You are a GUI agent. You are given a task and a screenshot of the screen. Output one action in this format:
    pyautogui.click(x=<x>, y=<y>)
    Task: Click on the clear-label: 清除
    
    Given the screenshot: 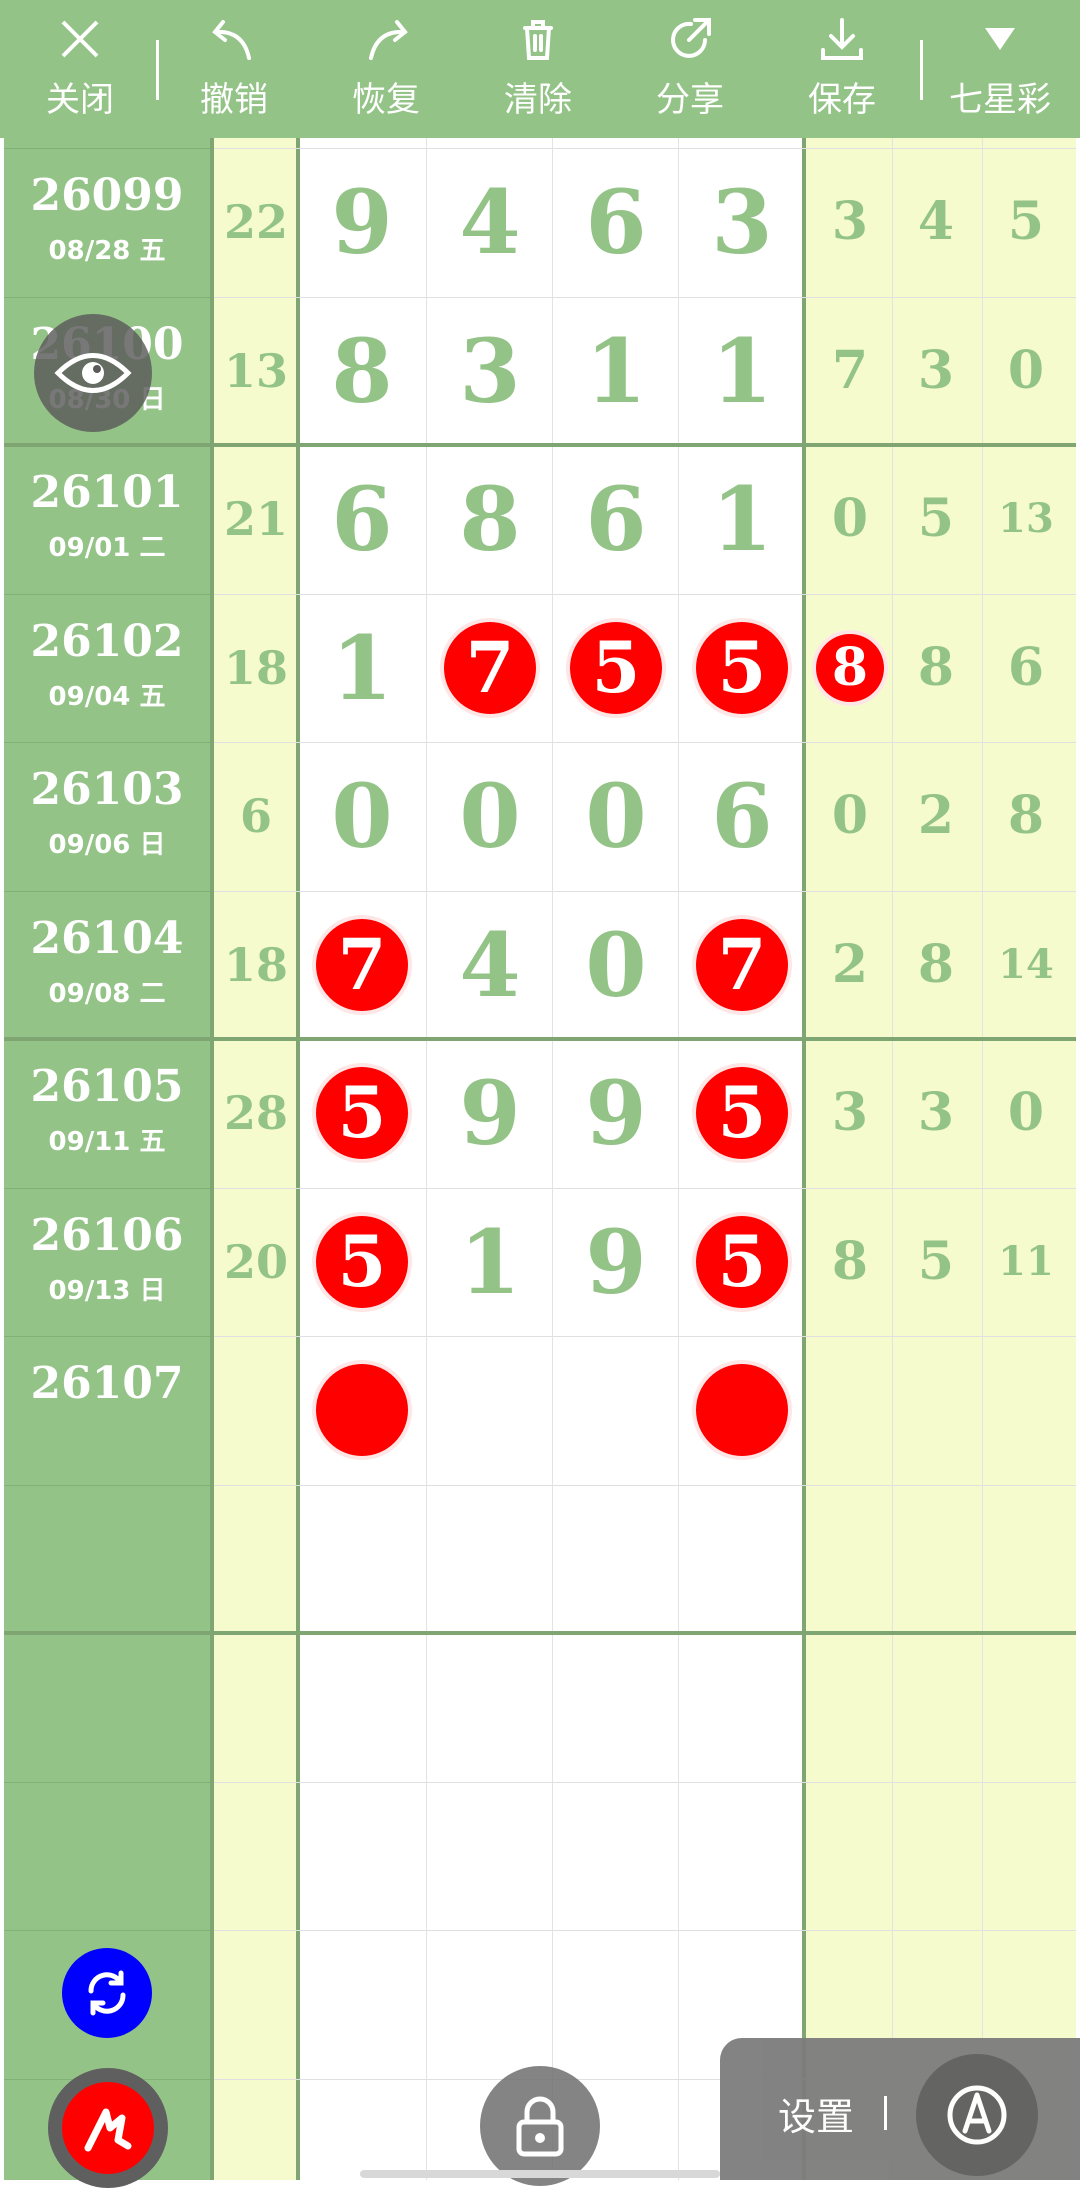 What is the action you would take?
    pyautogui.click(x=538, y=100)
    